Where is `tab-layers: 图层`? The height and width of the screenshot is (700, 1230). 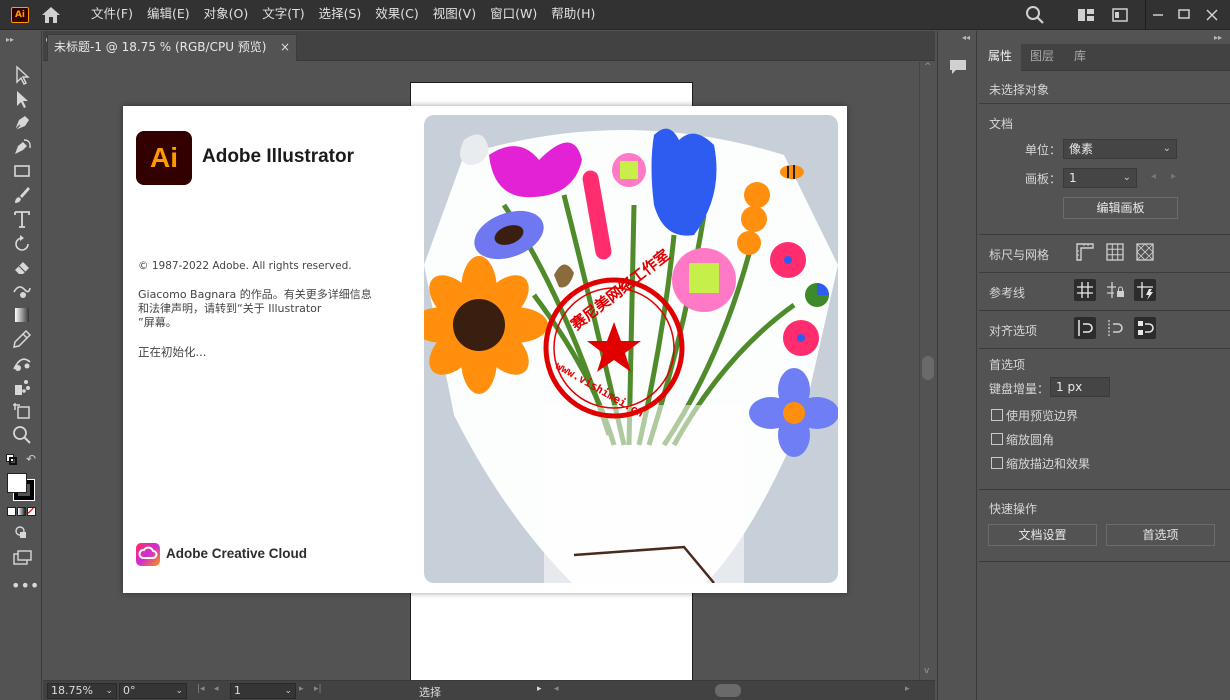
tab-layers: 图层 is located at coordinates (1042, 57).